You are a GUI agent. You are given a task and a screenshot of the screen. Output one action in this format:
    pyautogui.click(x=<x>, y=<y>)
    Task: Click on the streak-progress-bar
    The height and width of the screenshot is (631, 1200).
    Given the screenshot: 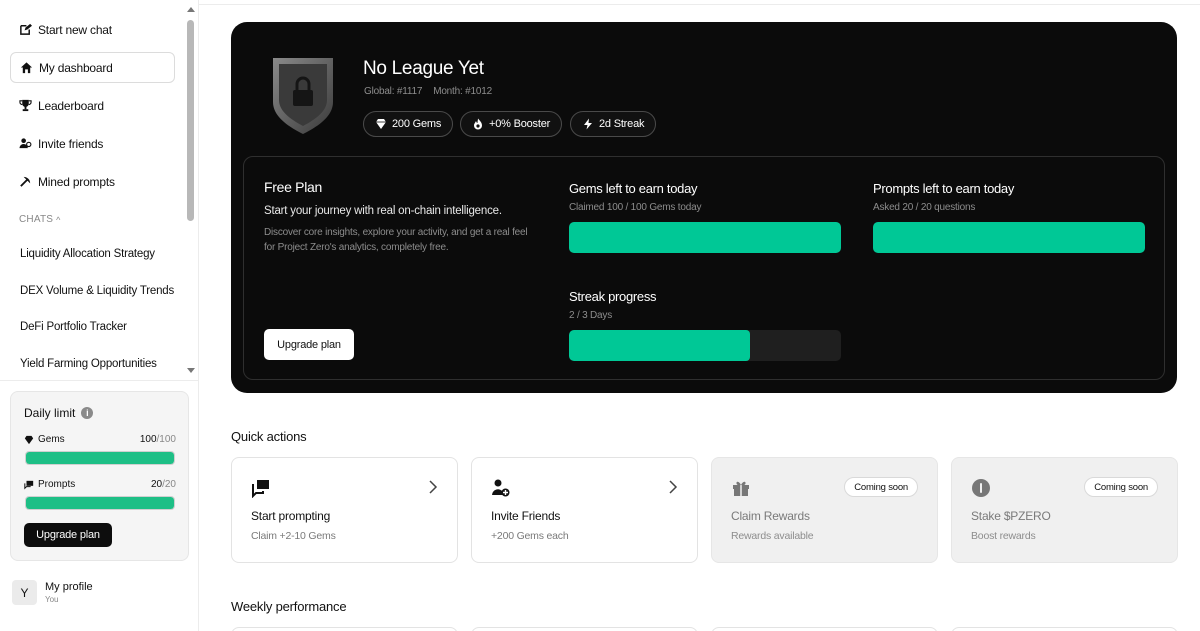 What is the action you would take?
    pyautogui.click(x=705, y=345)
    